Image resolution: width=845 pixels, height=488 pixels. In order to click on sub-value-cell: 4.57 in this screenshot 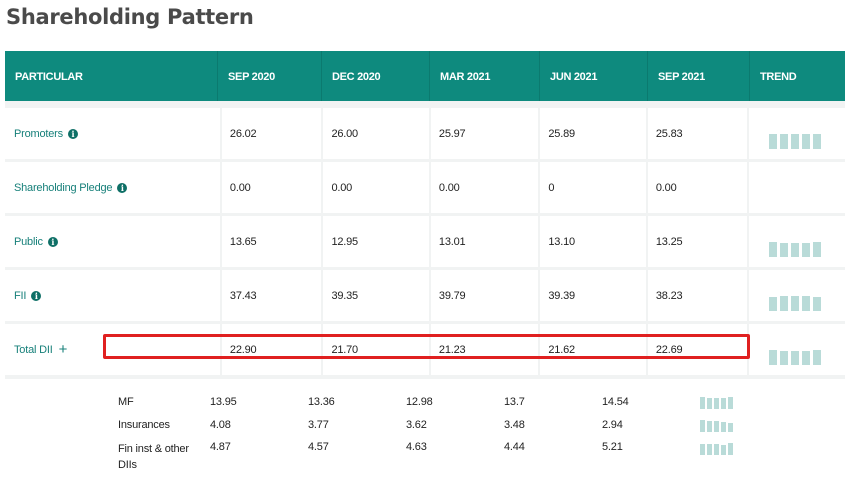, I will do `click(318, 447)`.